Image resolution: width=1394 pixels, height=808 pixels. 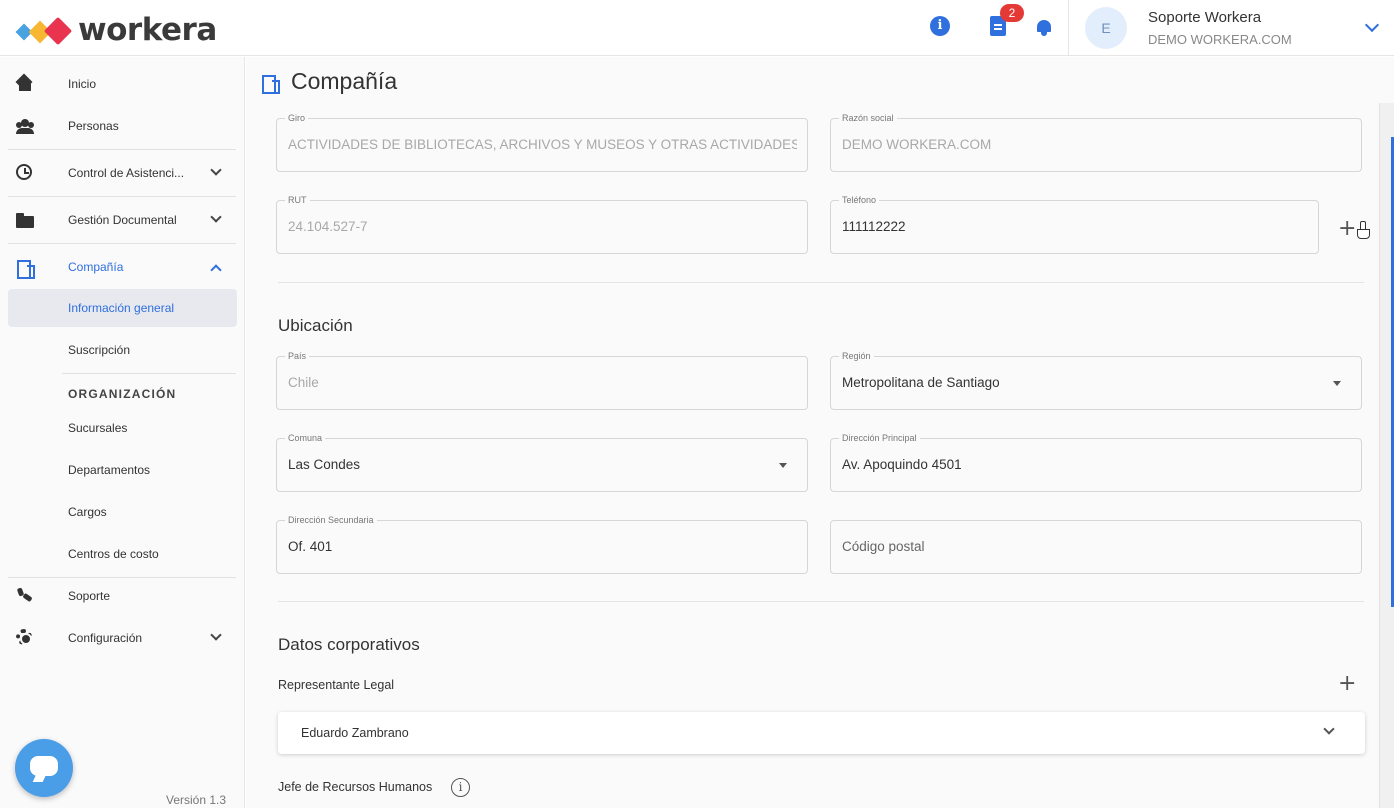 I want to click on info-button: i, so click(x=941, y=27).